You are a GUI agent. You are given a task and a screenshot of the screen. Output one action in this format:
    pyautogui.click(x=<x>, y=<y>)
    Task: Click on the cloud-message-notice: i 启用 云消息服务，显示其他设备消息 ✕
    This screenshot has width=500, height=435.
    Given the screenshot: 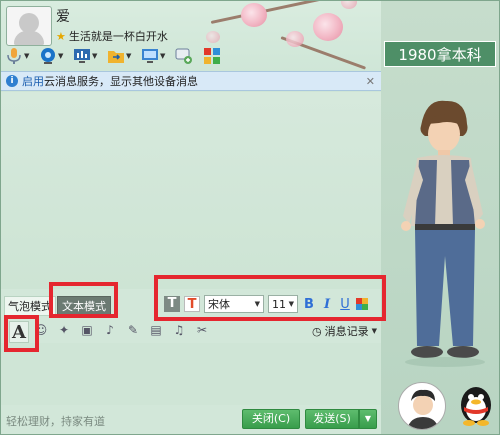 What is the action you would take?
    pyautogui.click(x=191, y=81)
    